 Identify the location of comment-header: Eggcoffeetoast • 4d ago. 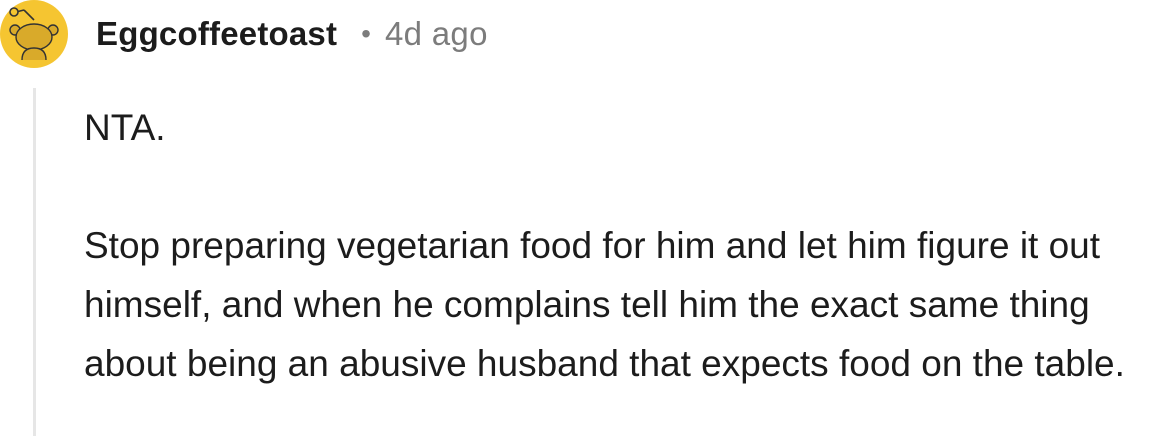
(292, 34).